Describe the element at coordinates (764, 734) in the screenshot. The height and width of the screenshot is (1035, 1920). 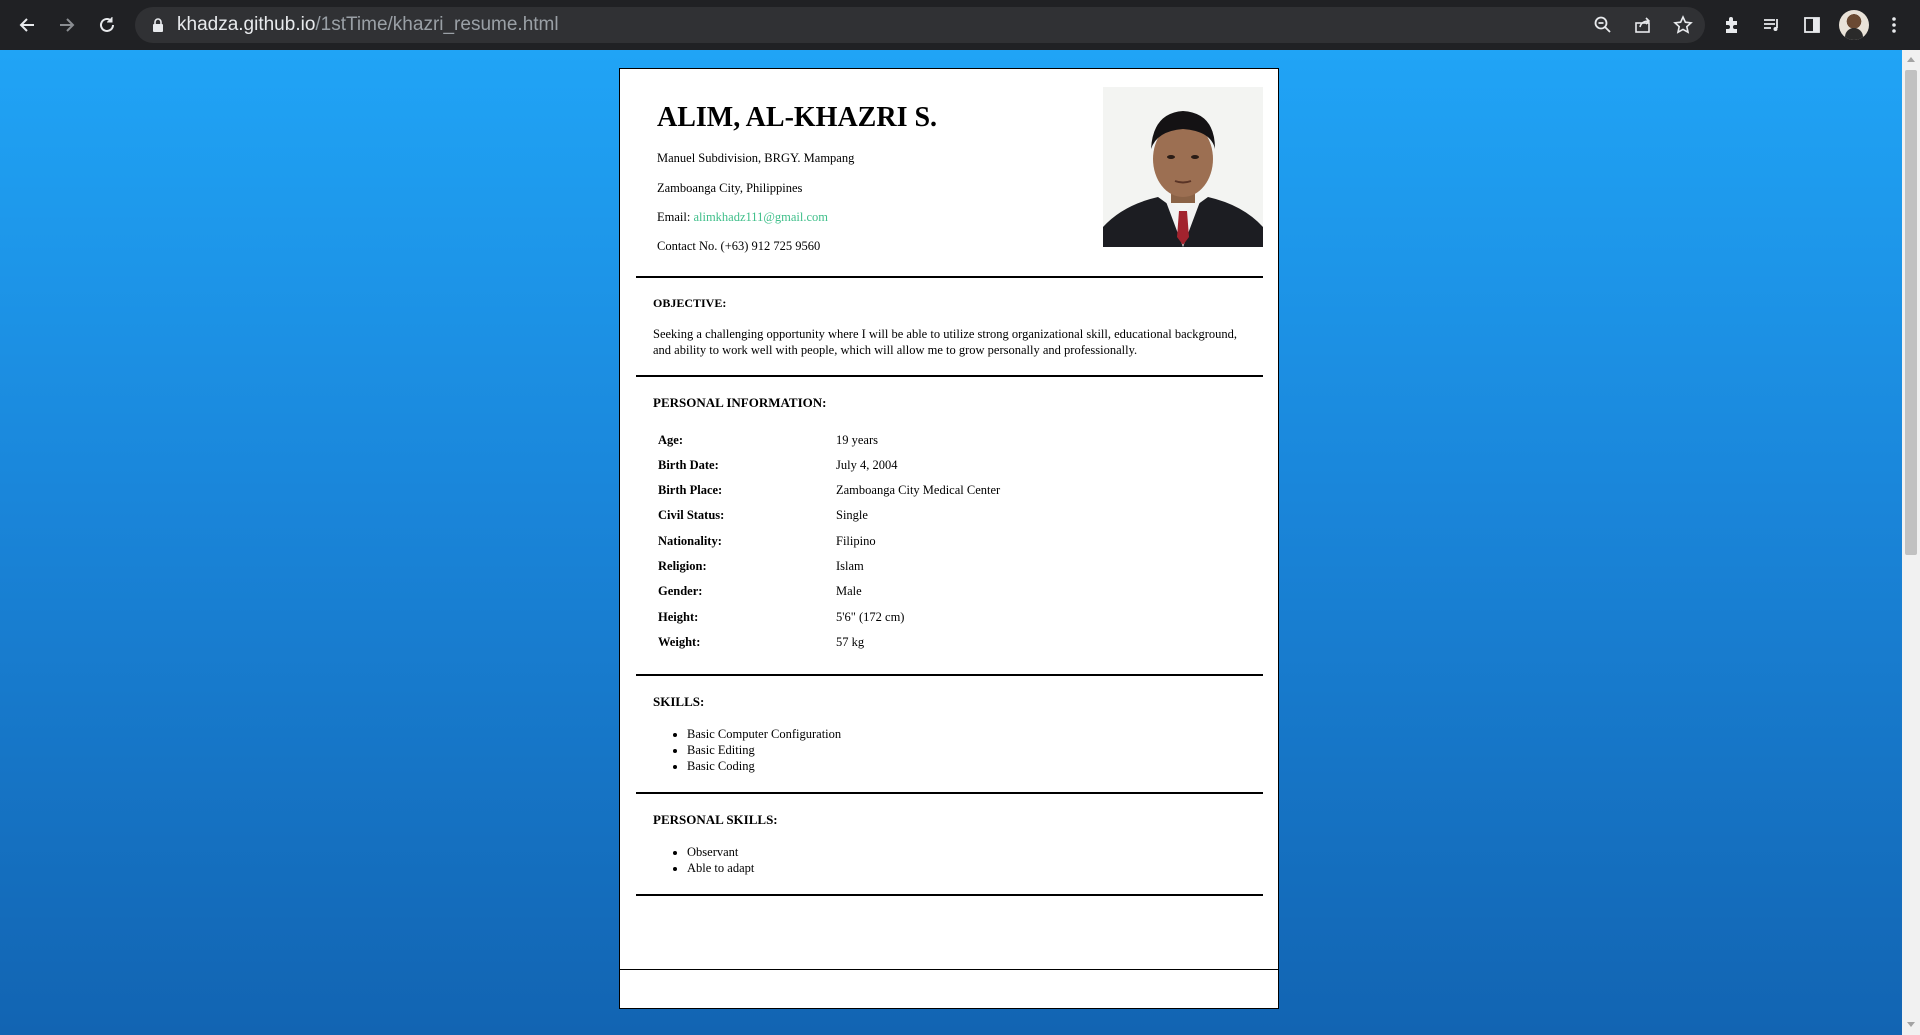
I see `list-item: Basic Computer Configuration` at that location.